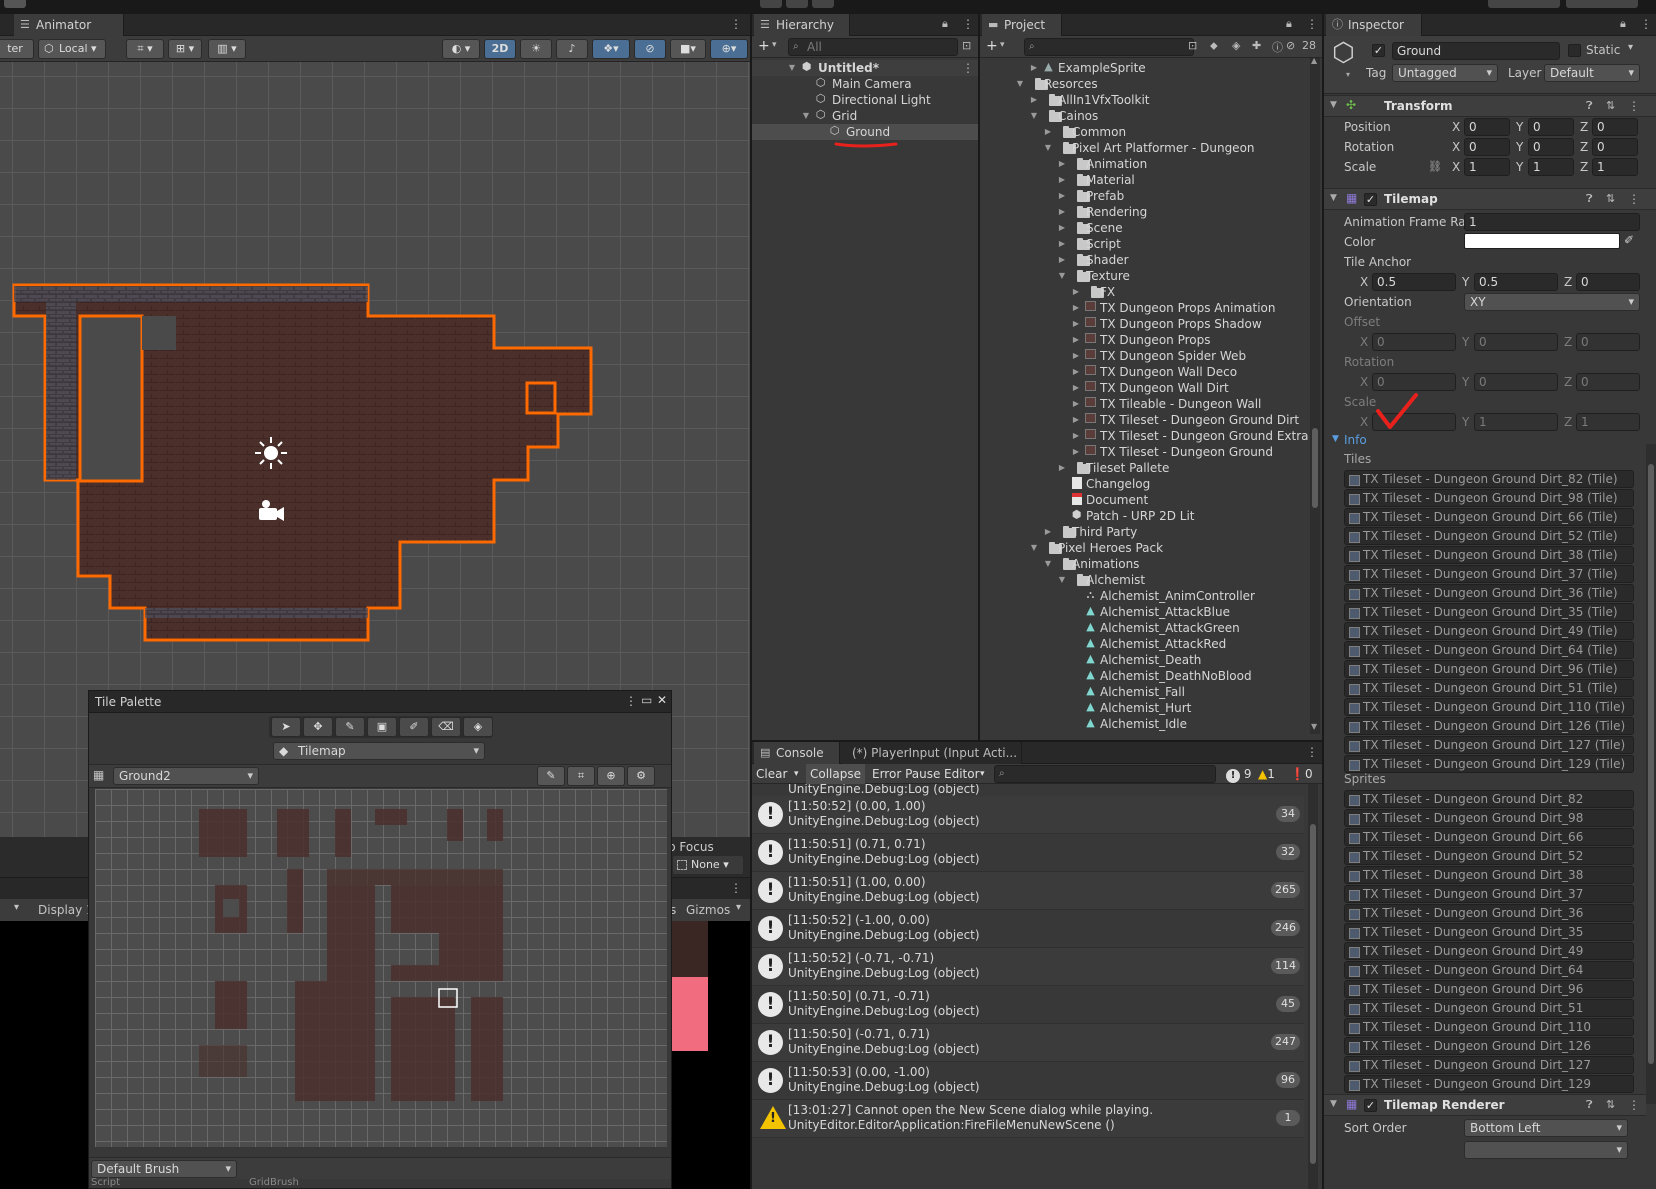  I want to click on sprite-object-field: TX Tileset - Dungeon Ground Dirt_127, so click(1489, 1065).